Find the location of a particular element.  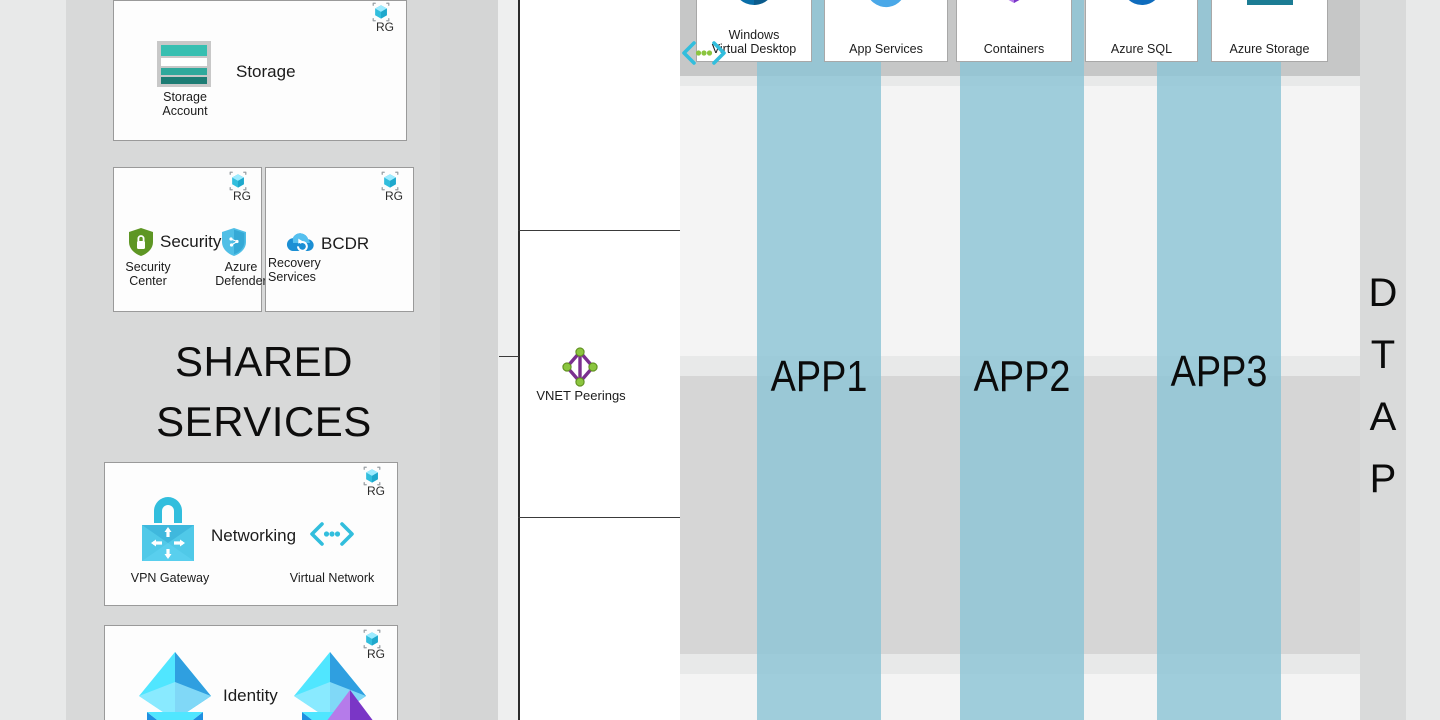

windows-virtual-desktop-icon is located at coordinates (754, 3).